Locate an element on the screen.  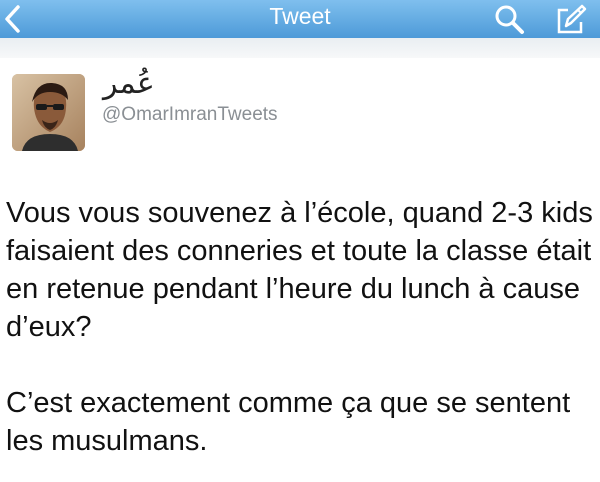
navigation-bar: Tweet is located at coordinates (300, 19).